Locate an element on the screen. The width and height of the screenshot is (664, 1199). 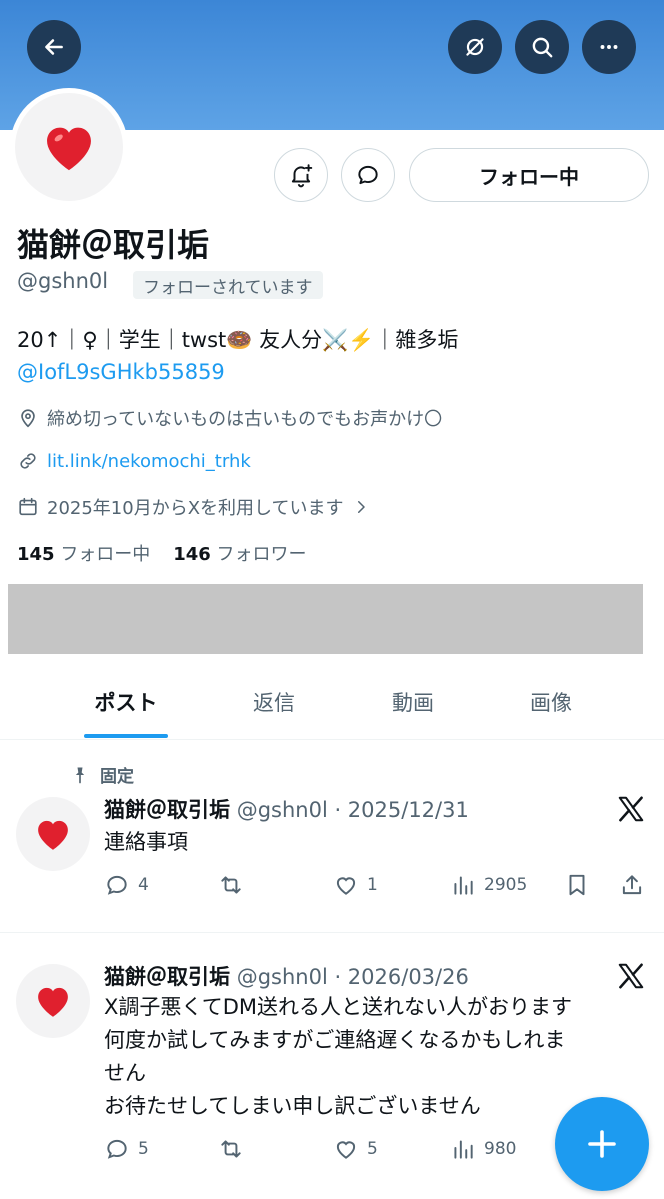
following-count-link: 145 フォロー中 is located at coordinates (83, 554).